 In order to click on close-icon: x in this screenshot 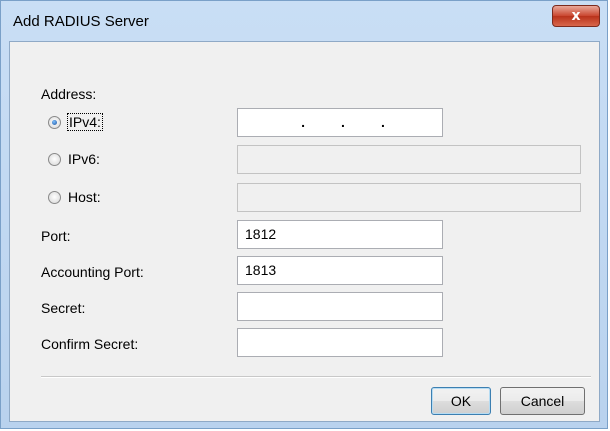, I will do `click(576, 16)`.